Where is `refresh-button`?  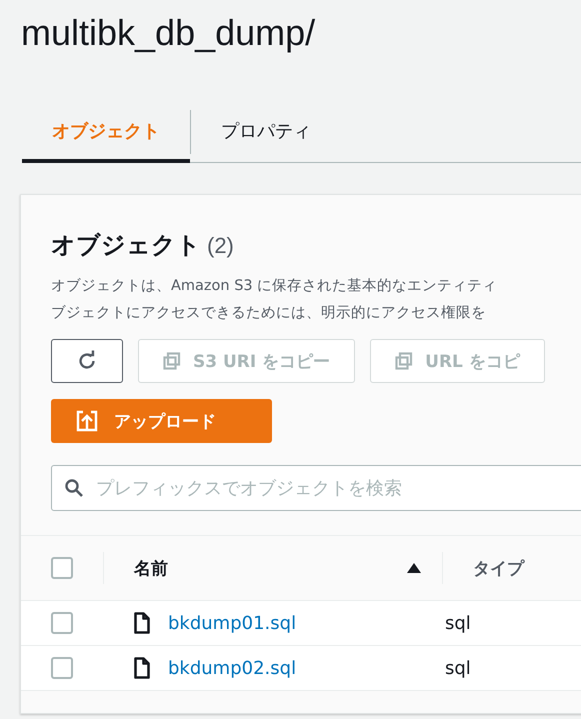 refresh-button is located at coordinates (87, 361).